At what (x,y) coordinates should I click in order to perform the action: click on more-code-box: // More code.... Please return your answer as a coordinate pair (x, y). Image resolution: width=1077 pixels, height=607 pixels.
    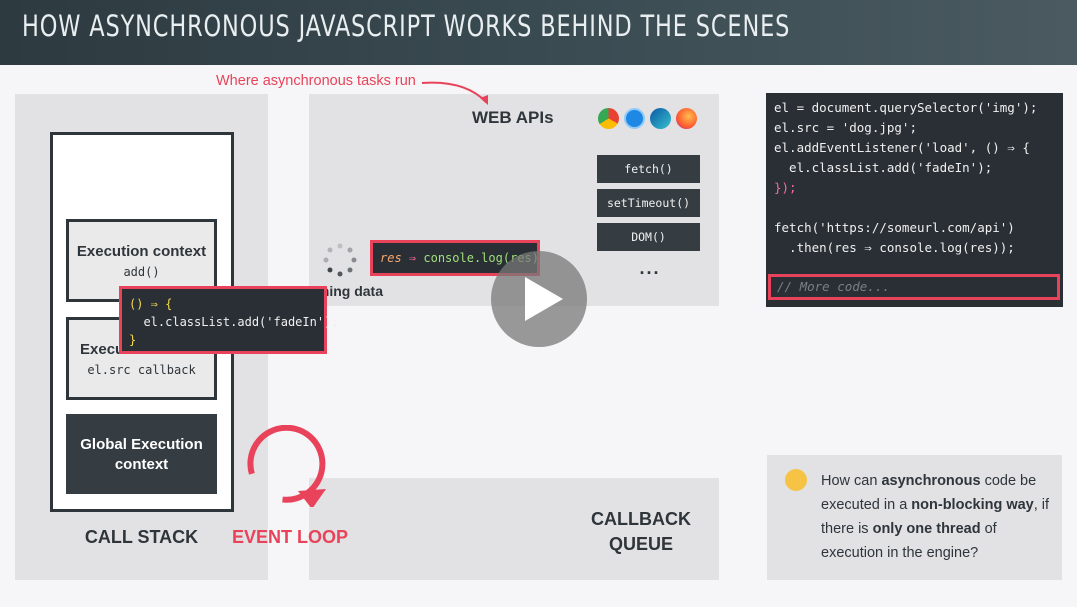
    Looking at the image, I should click on (914, 287).